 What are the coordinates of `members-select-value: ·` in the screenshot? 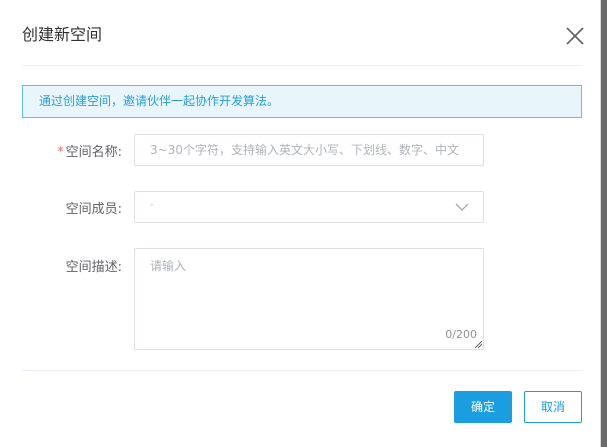 It's located at (152, 205).